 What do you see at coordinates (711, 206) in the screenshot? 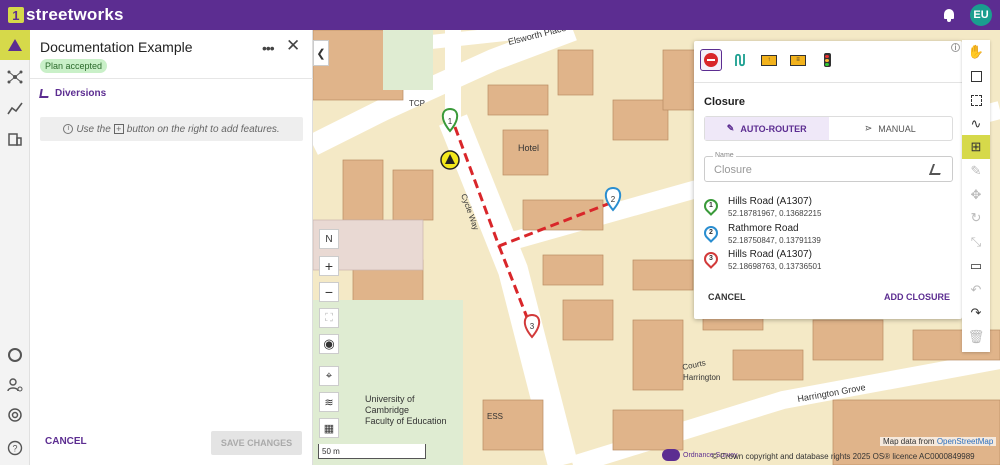
I see `waypoint-pin-icon: 1` at bounding box center [711, 206].